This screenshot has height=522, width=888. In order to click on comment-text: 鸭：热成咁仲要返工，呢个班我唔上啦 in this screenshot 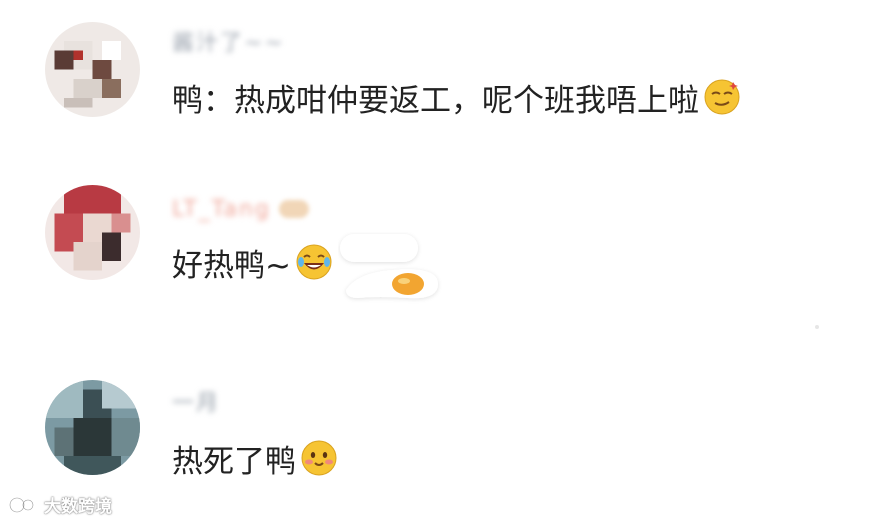, I will do `click(435, 100)`.